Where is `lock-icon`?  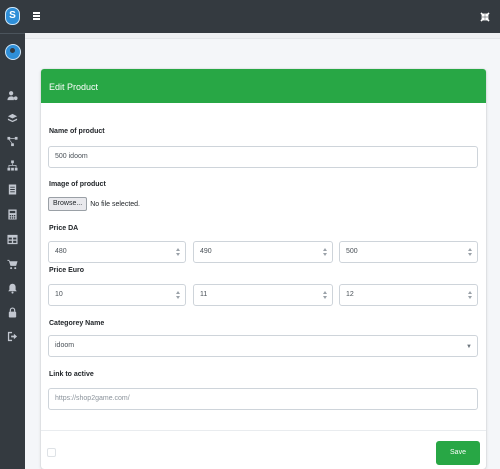
lock-icon is located at coordinates (12, 312).